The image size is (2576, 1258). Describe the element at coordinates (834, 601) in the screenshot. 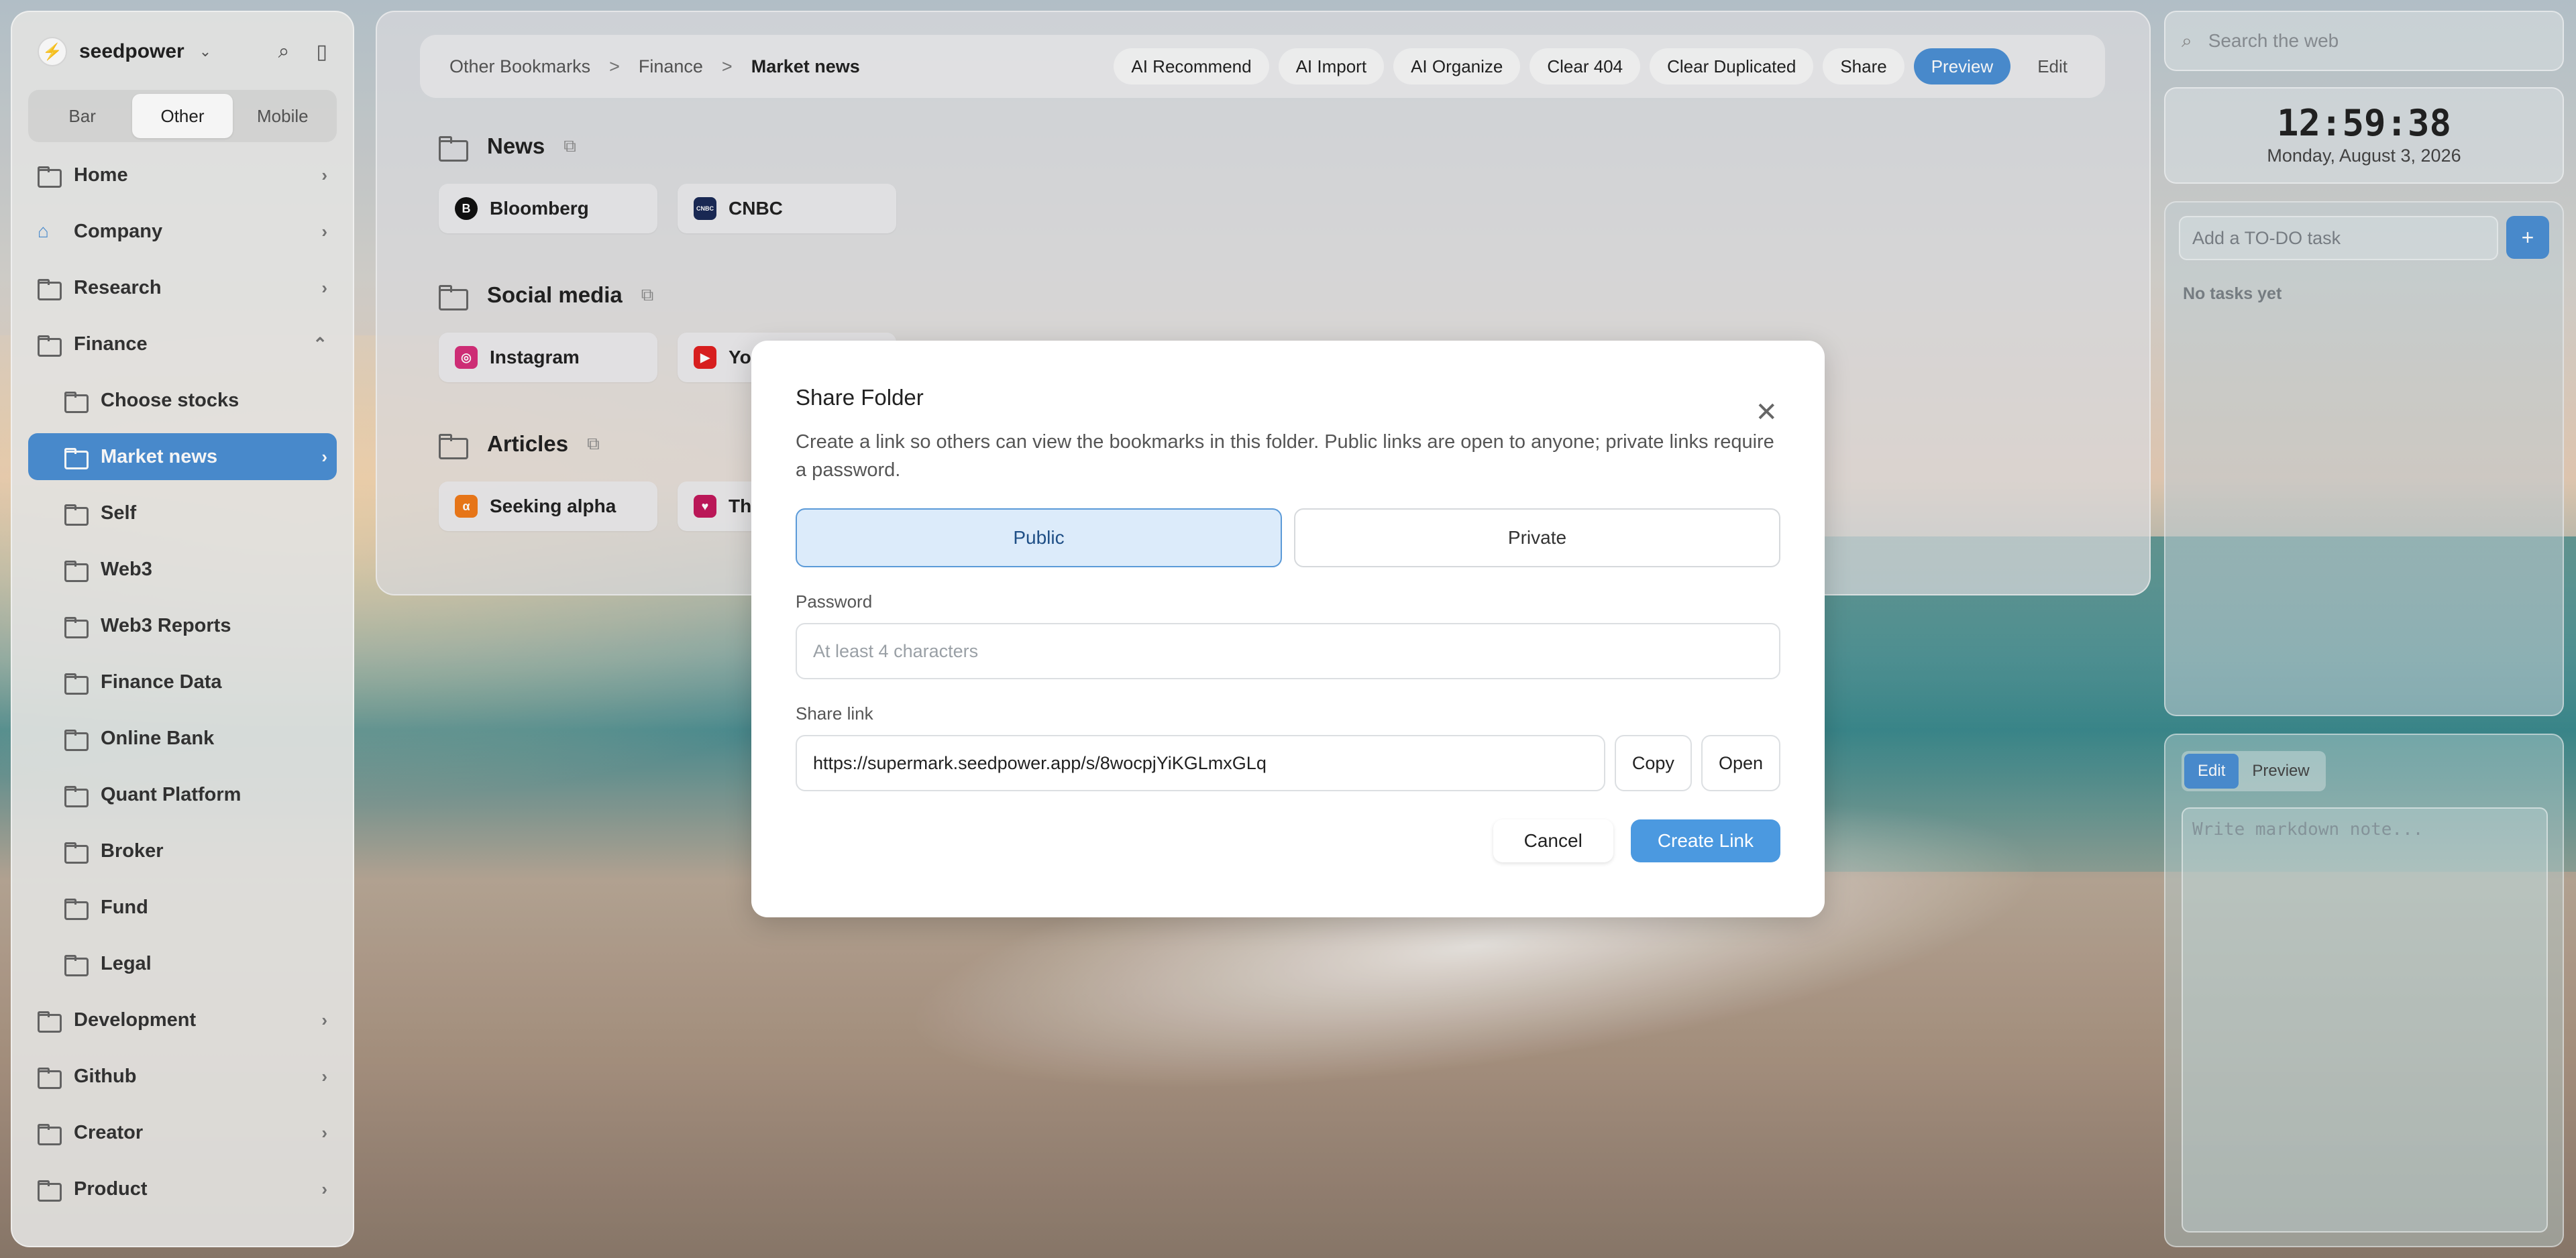

I see `password-label: Password` at that location.